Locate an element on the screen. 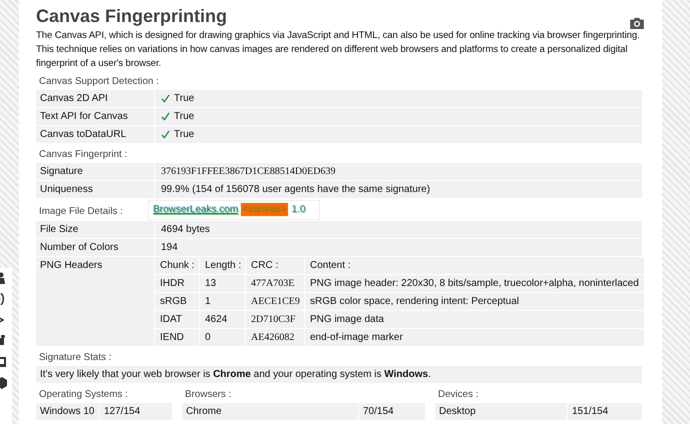 This screenshot has height=424, width=690. table-cell-text: 99.9% (154 of 156078 user agents have the same signature) is located at coordinates (296, 190).